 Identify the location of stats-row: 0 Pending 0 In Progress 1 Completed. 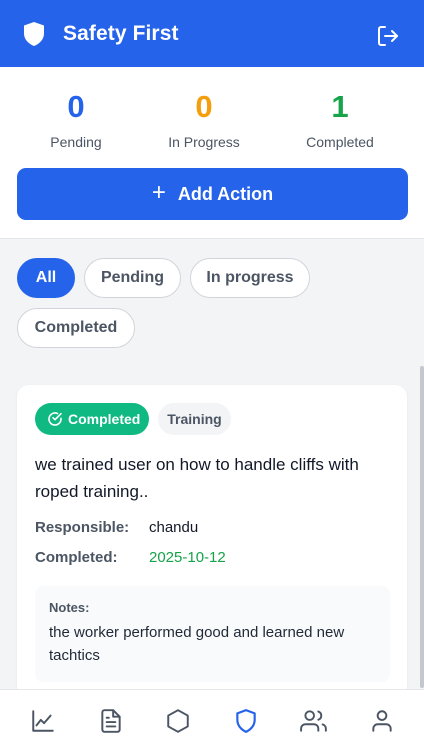
(212, 122).